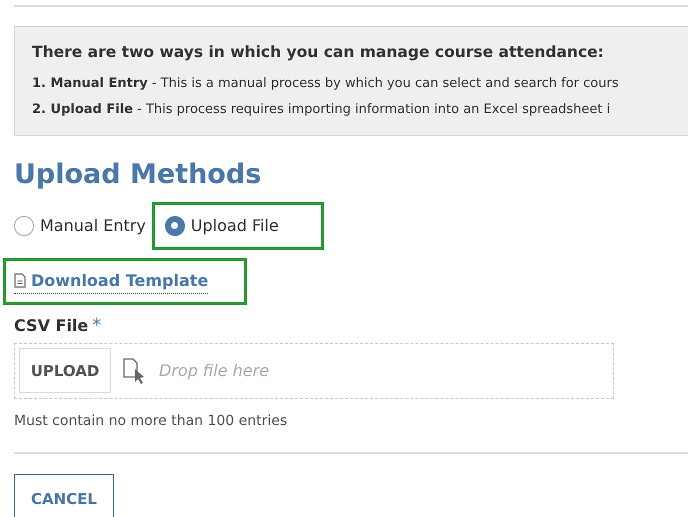 Image resolution: width=688 pixels, height=517 pixels. I want to click on field-label: CSV File, so click(51, 325).